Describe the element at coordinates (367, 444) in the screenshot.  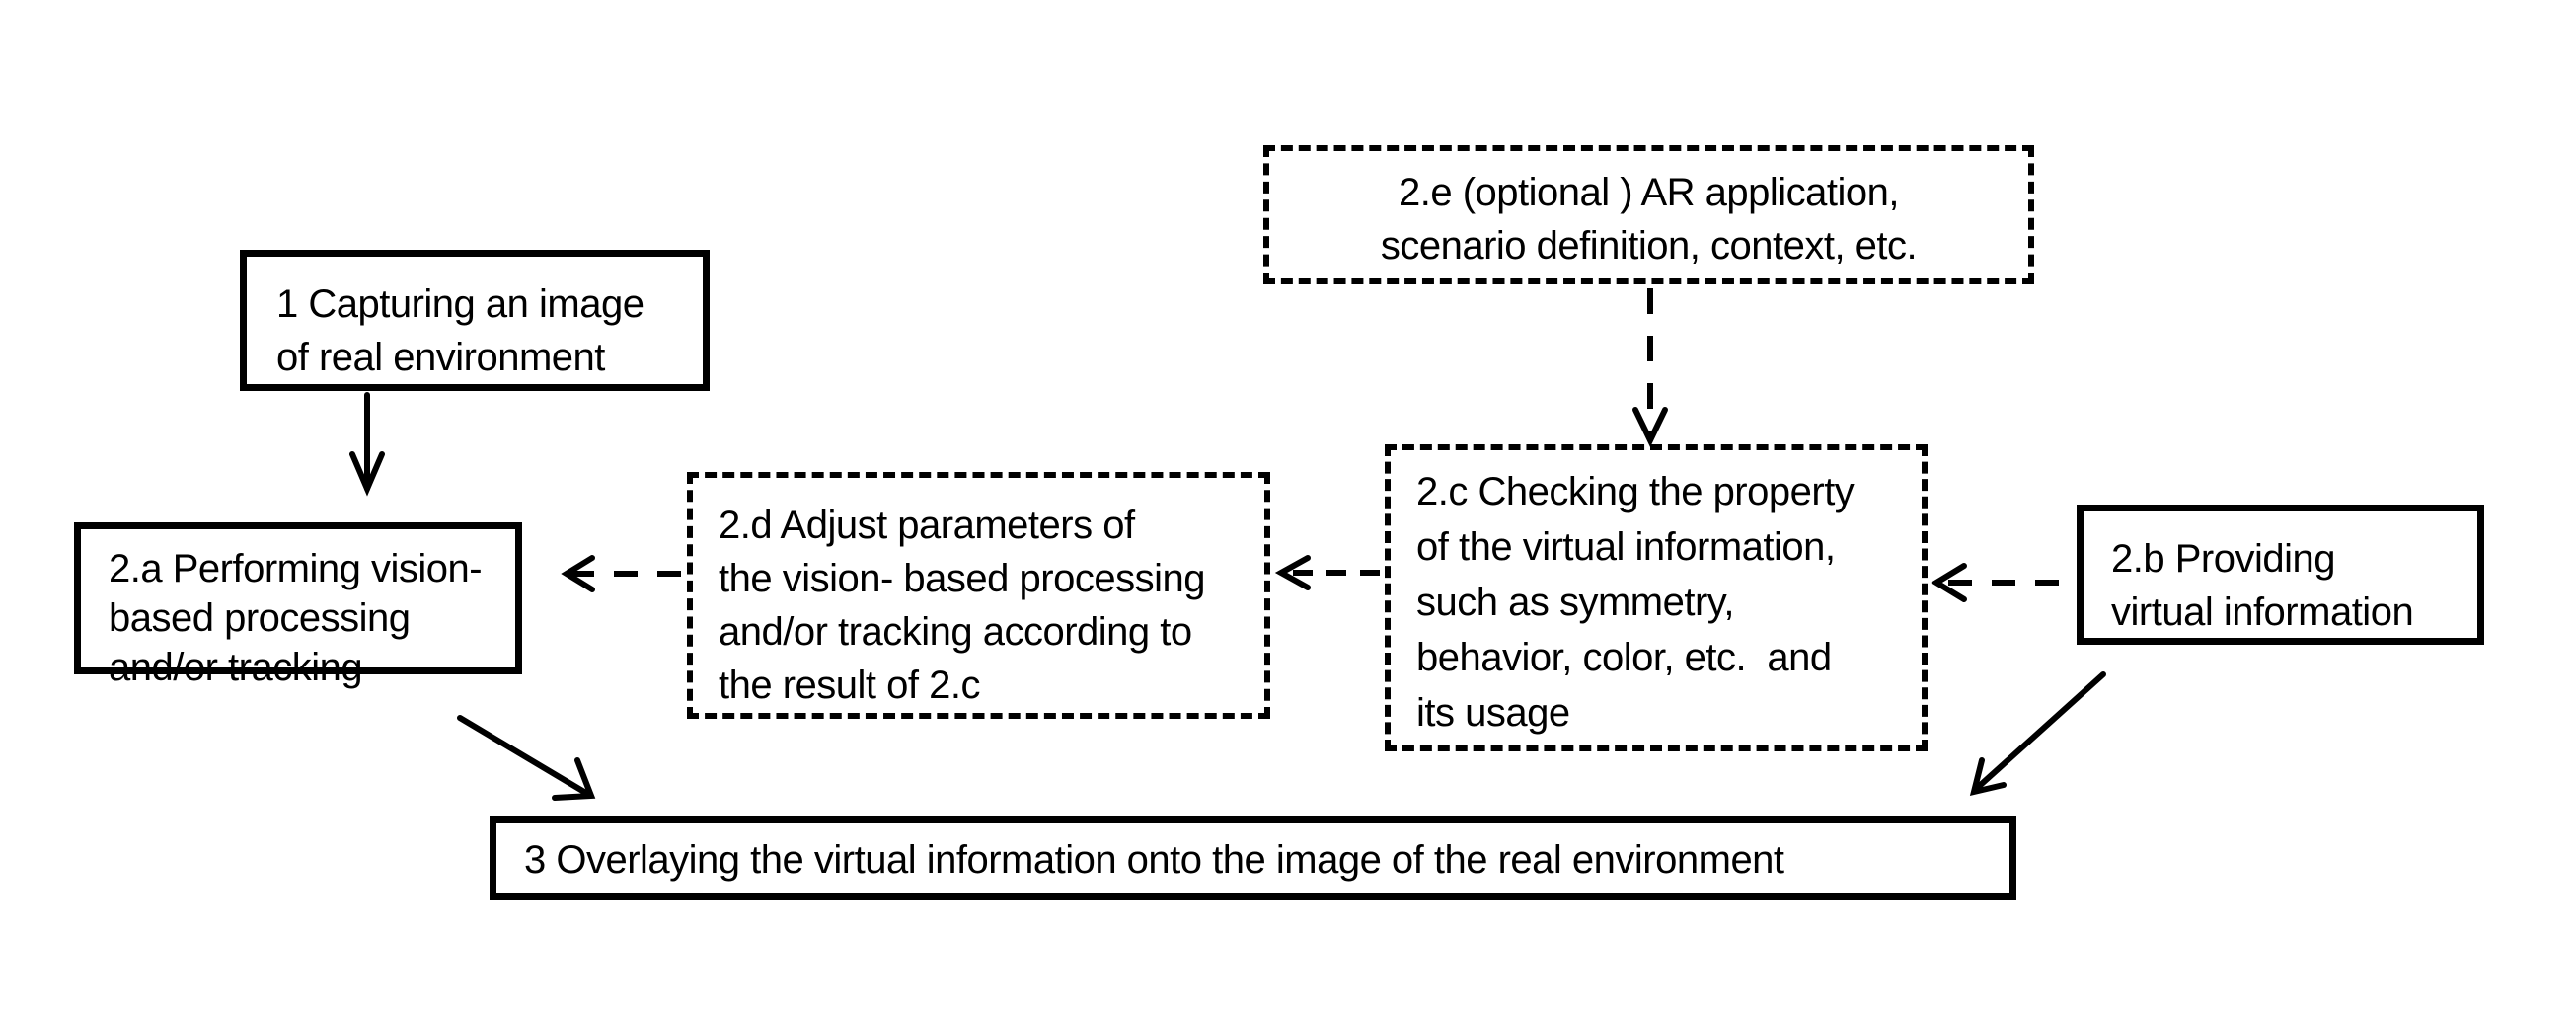
I see `edge-1-to-2a` at that location.